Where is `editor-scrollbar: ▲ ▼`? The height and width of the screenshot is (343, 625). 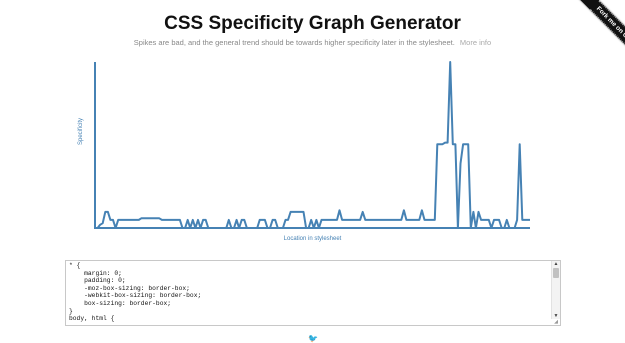
editor-scrollbar: ▲ ▼ is located at coordinates (555, 290).